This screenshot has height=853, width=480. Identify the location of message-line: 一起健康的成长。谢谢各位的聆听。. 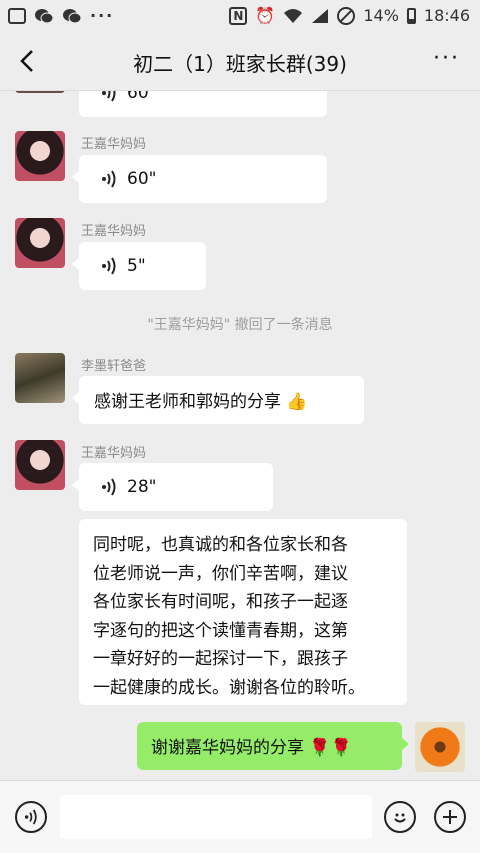
(229, 687).